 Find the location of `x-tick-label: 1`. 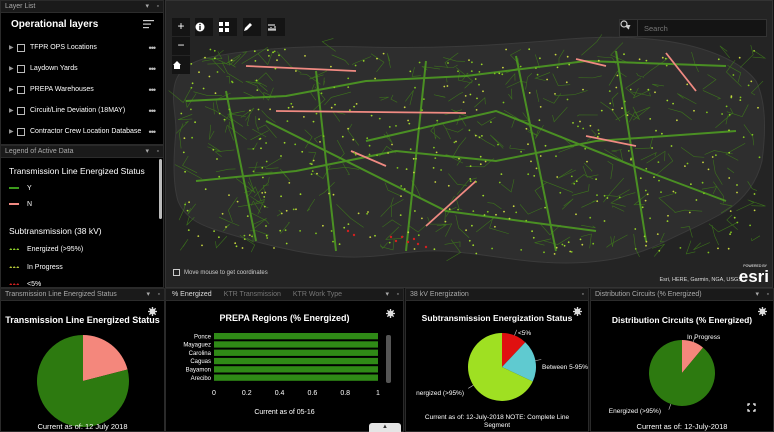

x-tick-label: 1 is located at coordinates (378, 393).